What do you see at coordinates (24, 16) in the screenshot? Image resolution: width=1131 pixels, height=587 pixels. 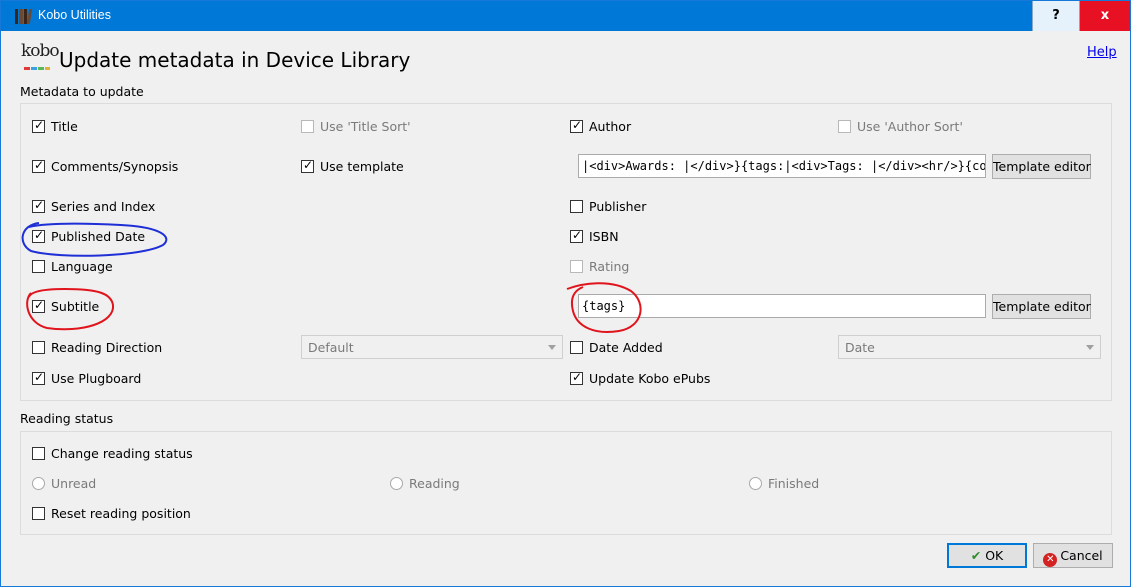 I see `books-app-icon` at bounding box center [24, 16].